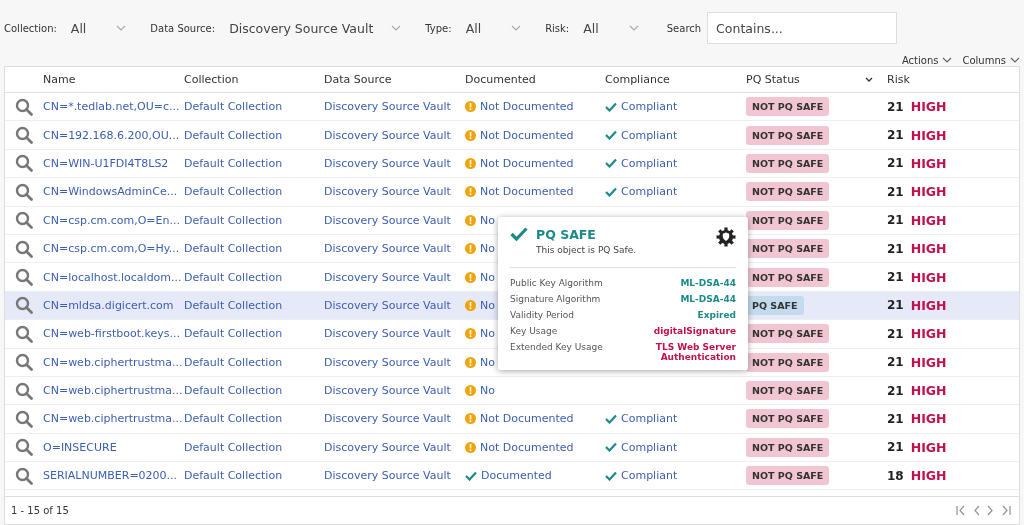  Describe the element at coordinates (694, 331) in the screenshot. I see `property-value: digitalSignature` at that location.